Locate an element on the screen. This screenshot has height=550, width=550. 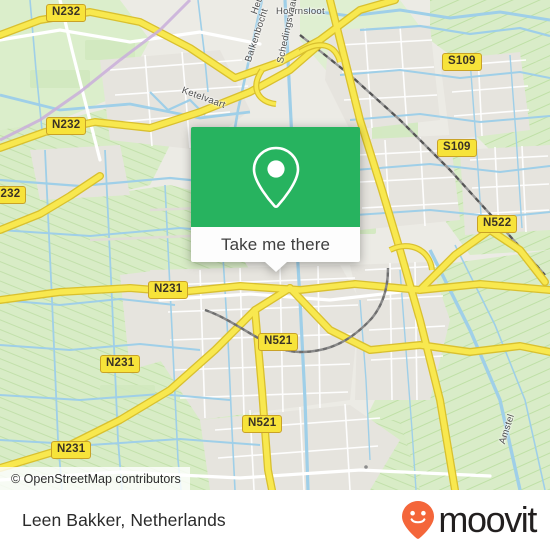
card-pointer-tail is located at coordinates (275, 267).